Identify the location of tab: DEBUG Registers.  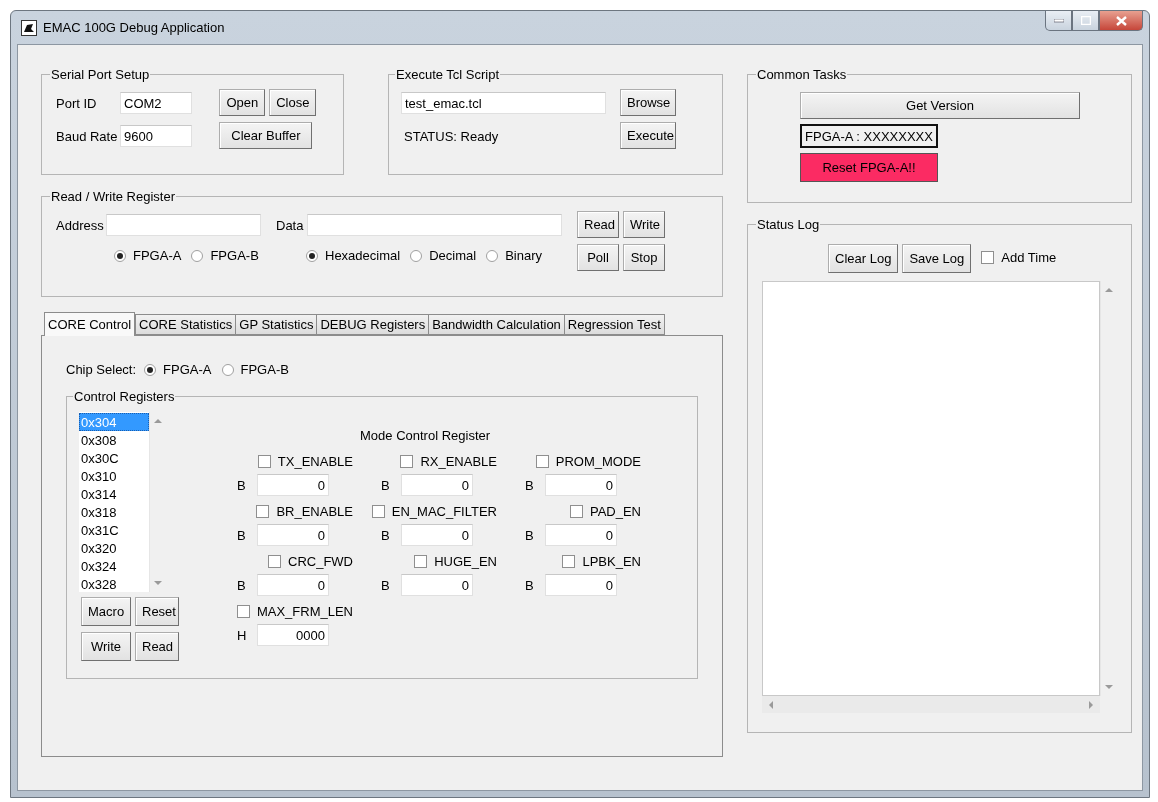
(373, 324).